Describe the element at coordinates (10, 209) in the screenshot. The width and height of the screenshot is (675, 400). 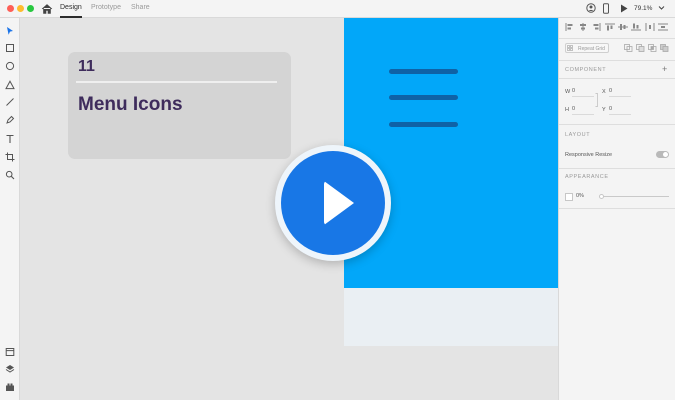
I see `tools-panel` at that location.